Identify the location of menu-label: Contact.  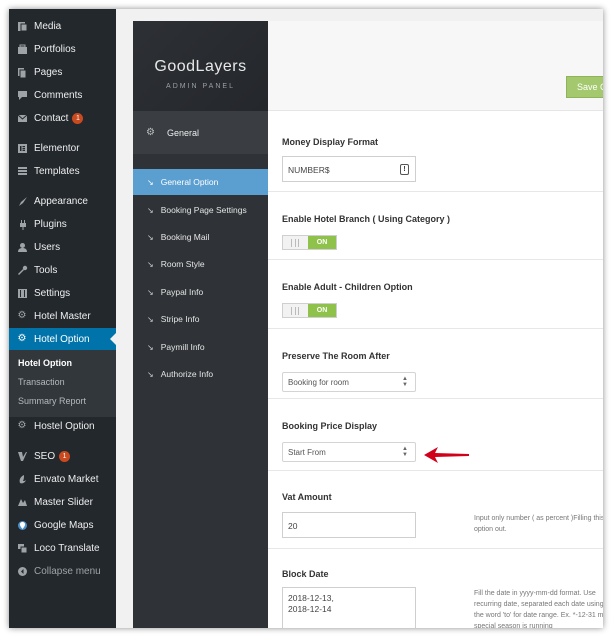
(51, 118).